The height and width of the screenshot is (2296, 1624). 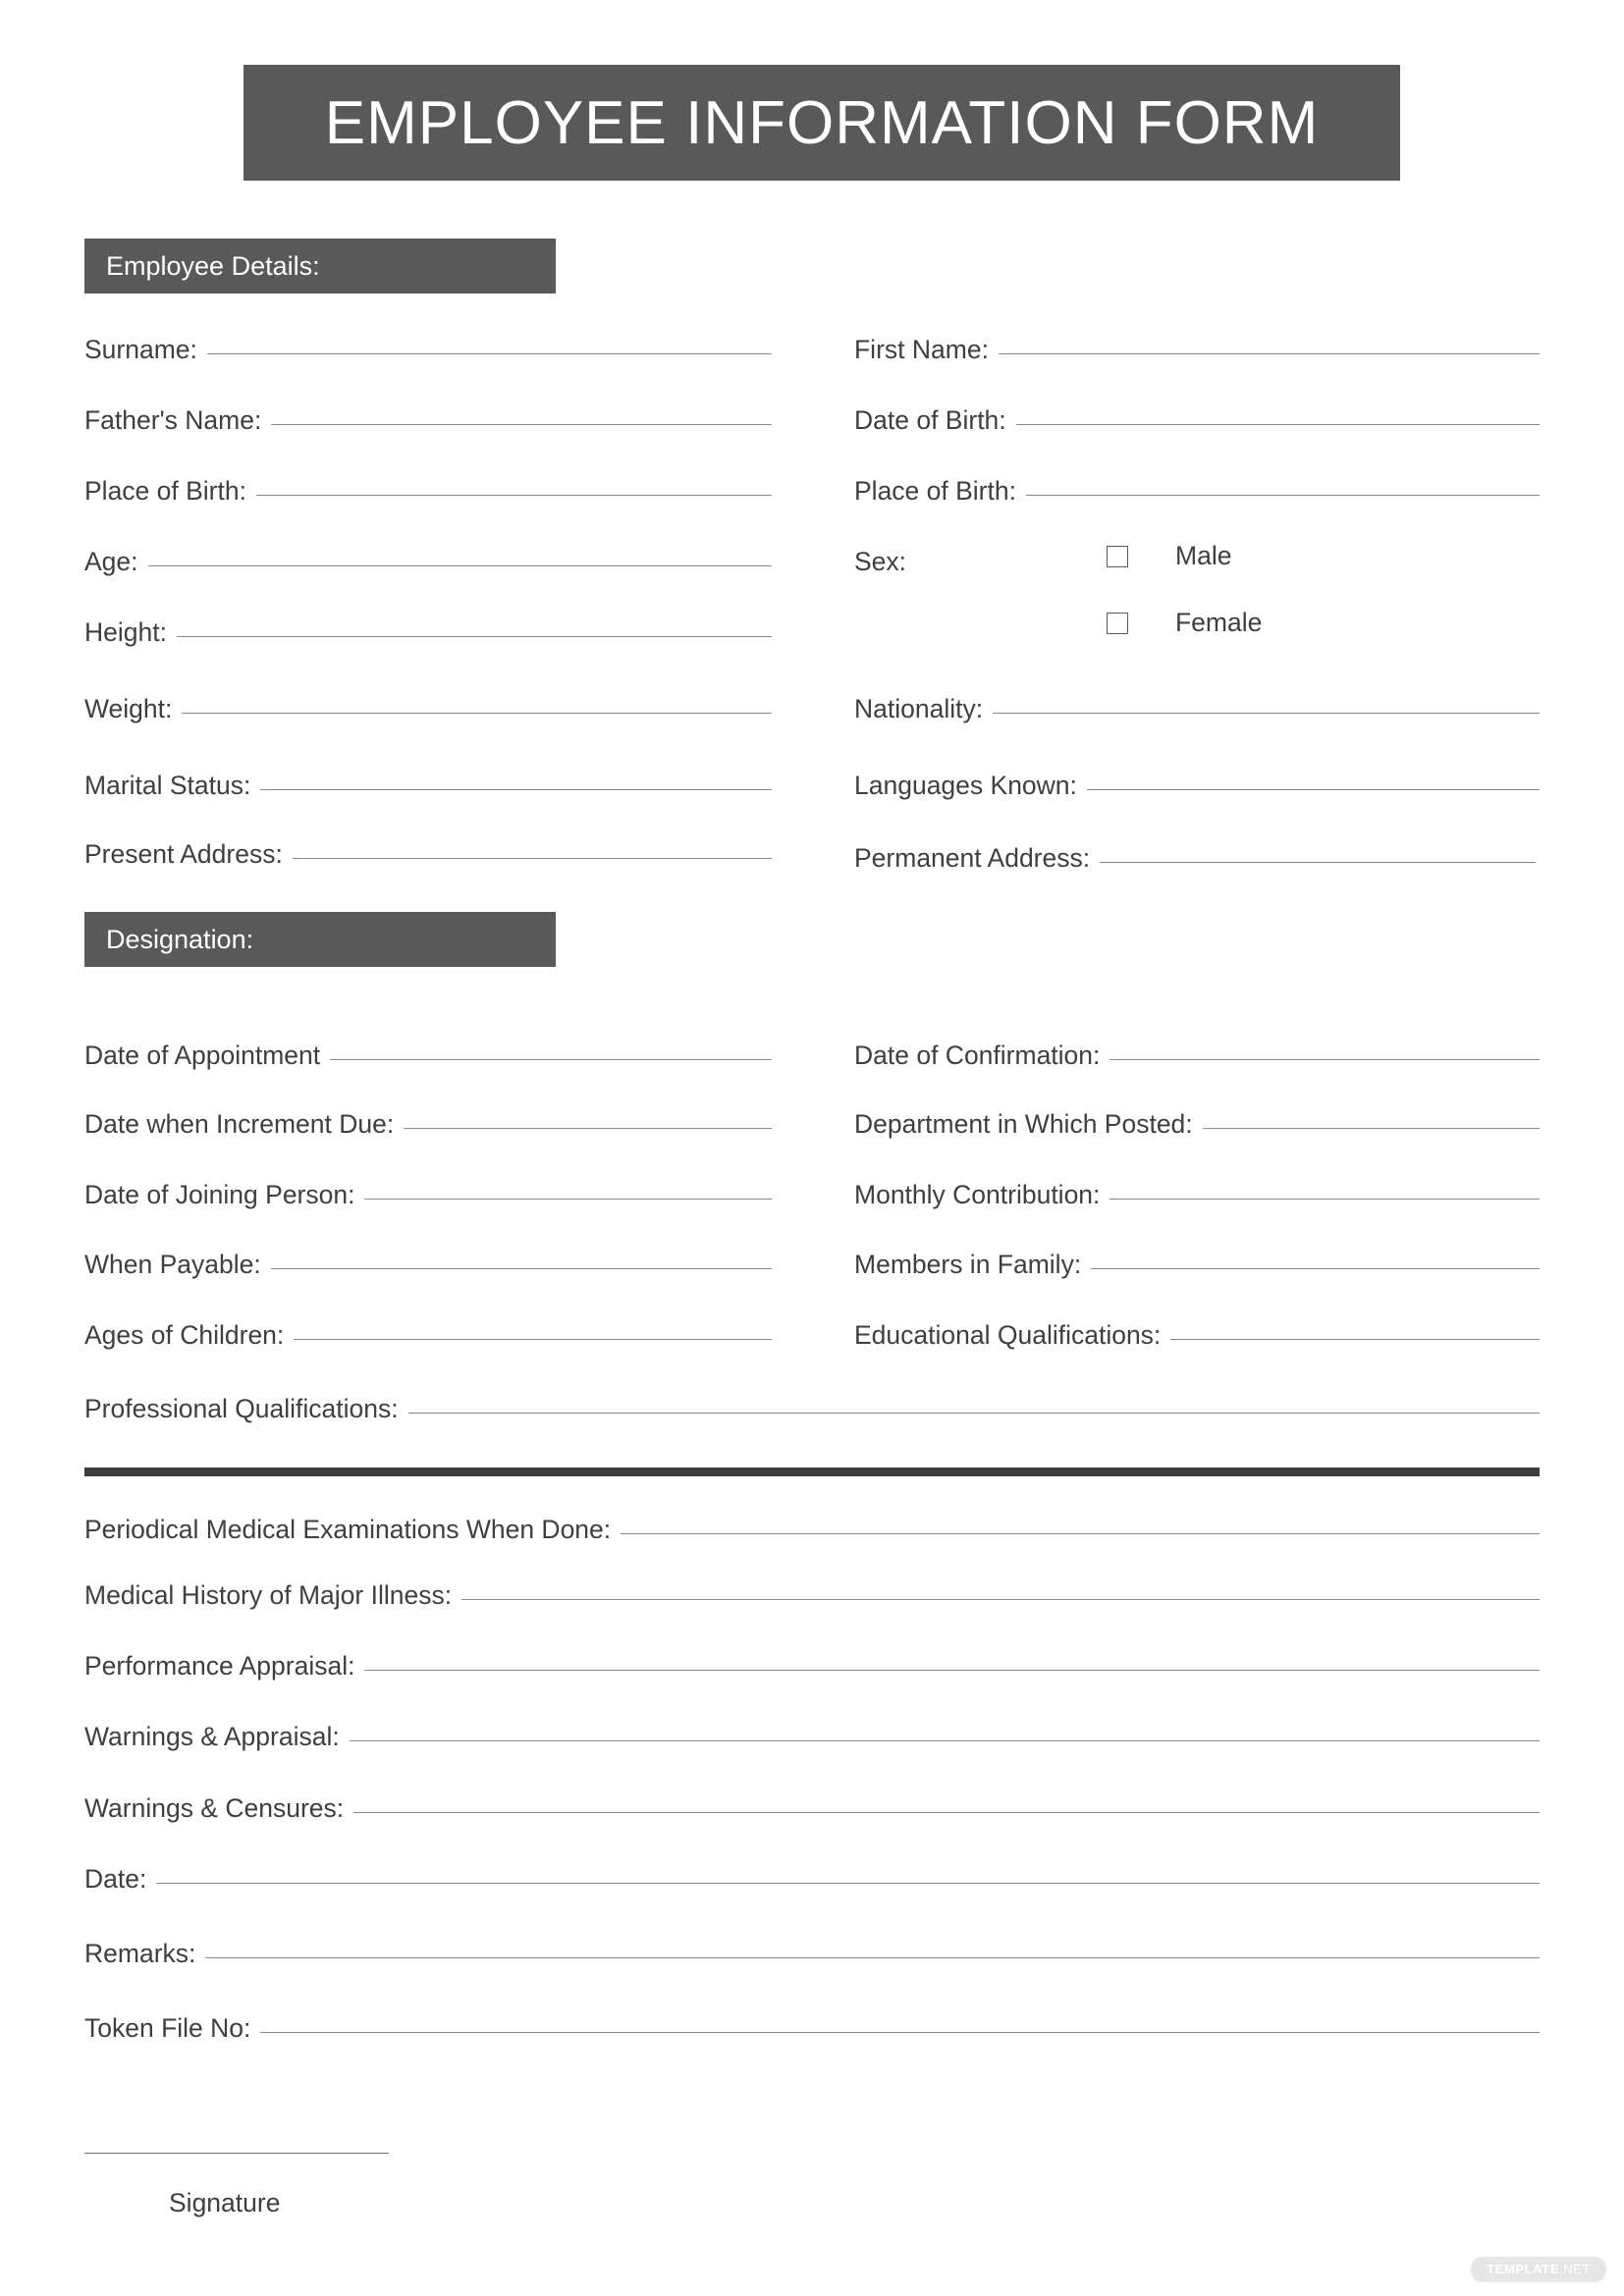 What do you see at coordinates (183, 854) in the screenshot?
I see `field-present-address-label: Present Address:` at bounding box center [183, 854].